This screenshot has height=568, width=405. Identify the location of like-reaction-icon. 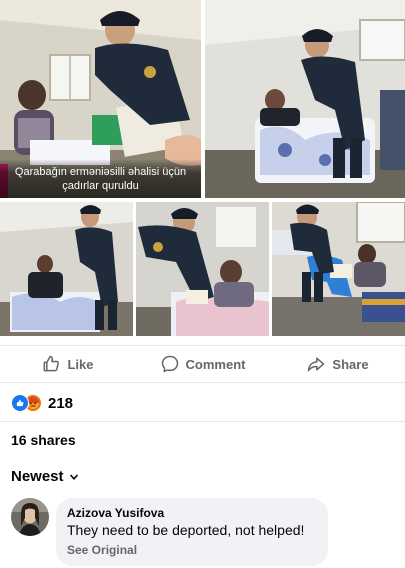
(20, 403).